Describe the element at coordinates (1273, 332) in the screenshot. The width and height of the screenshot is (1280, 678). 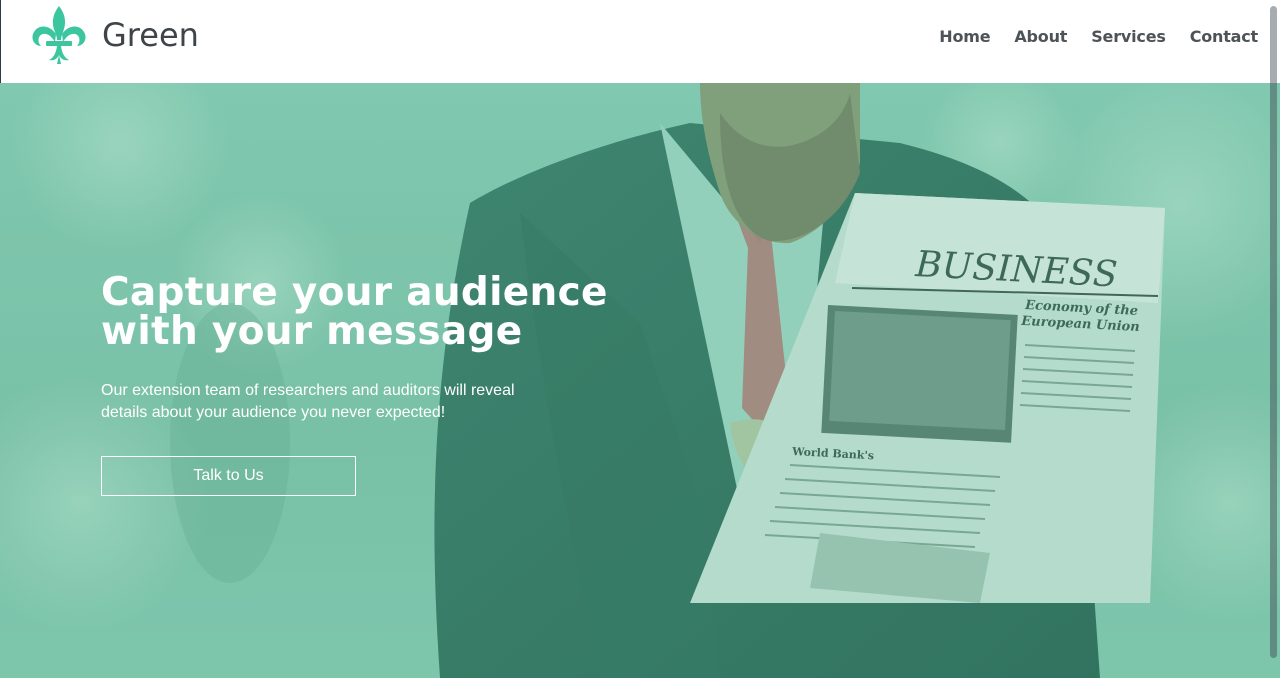
I see `scrollbar-thumb` at that location.